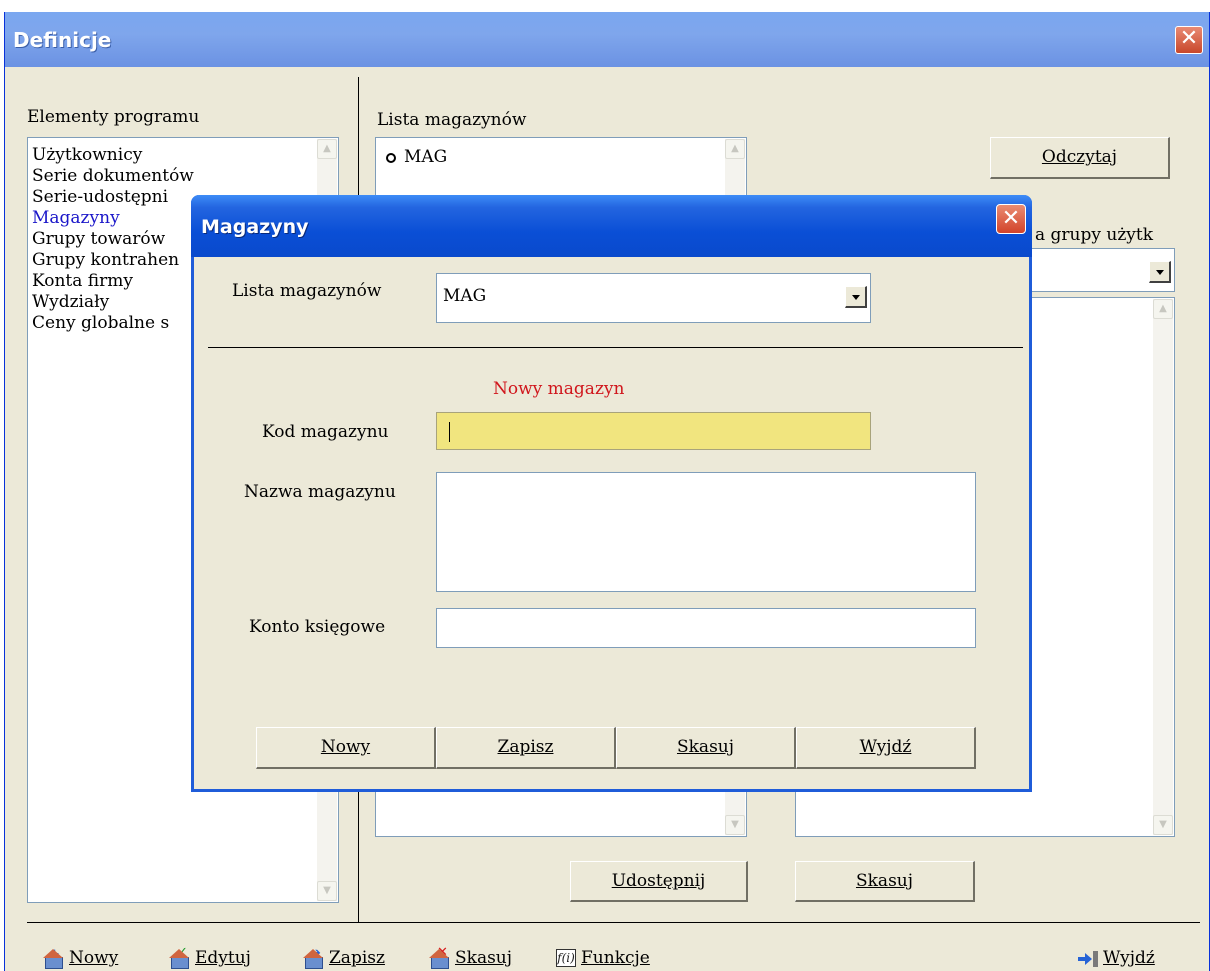  What do you see at coordinates (452, 120) in the screenshot?
I see `warehouse-list-label: Lista magazynów` at bounding box center [452, 120].